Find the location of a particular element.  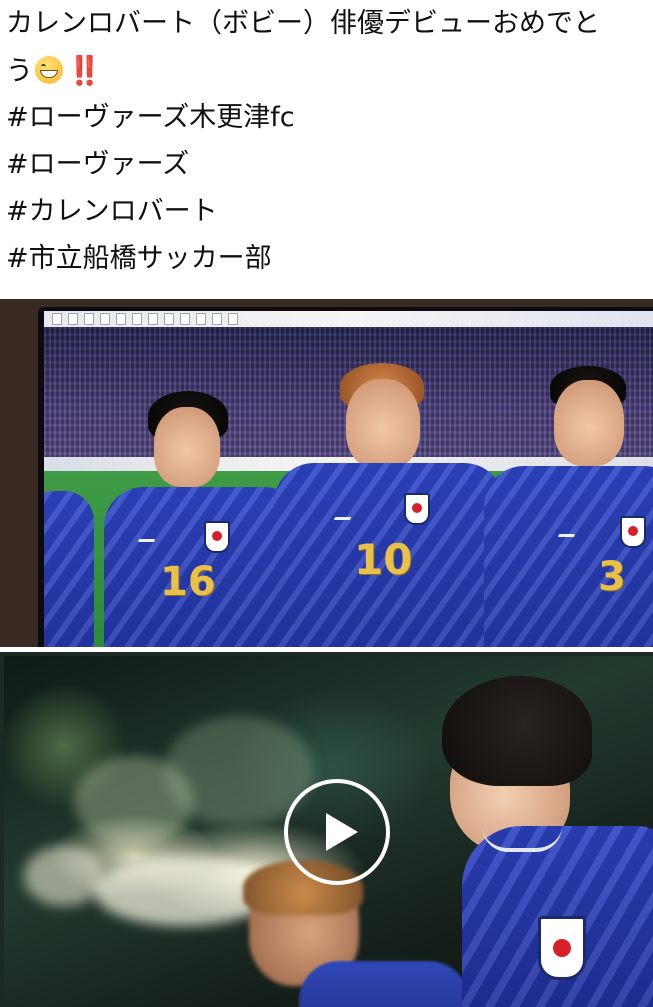

sponsor-banner is located at coordinates (348, 319).